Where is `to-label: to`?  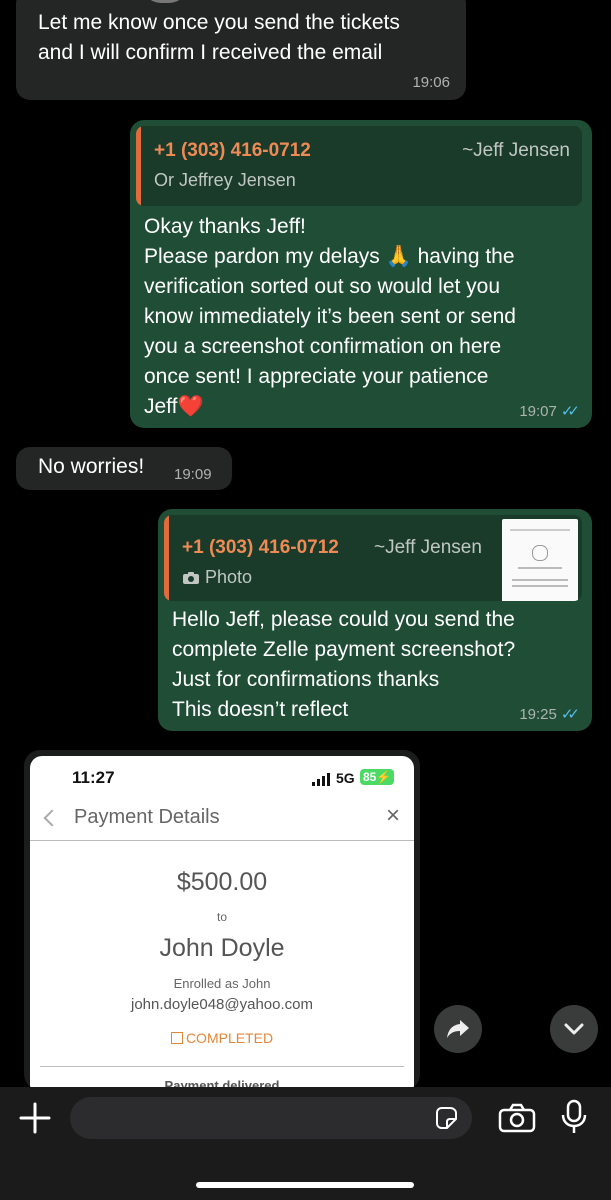
to-label: to is located at coordinates (221, 917).